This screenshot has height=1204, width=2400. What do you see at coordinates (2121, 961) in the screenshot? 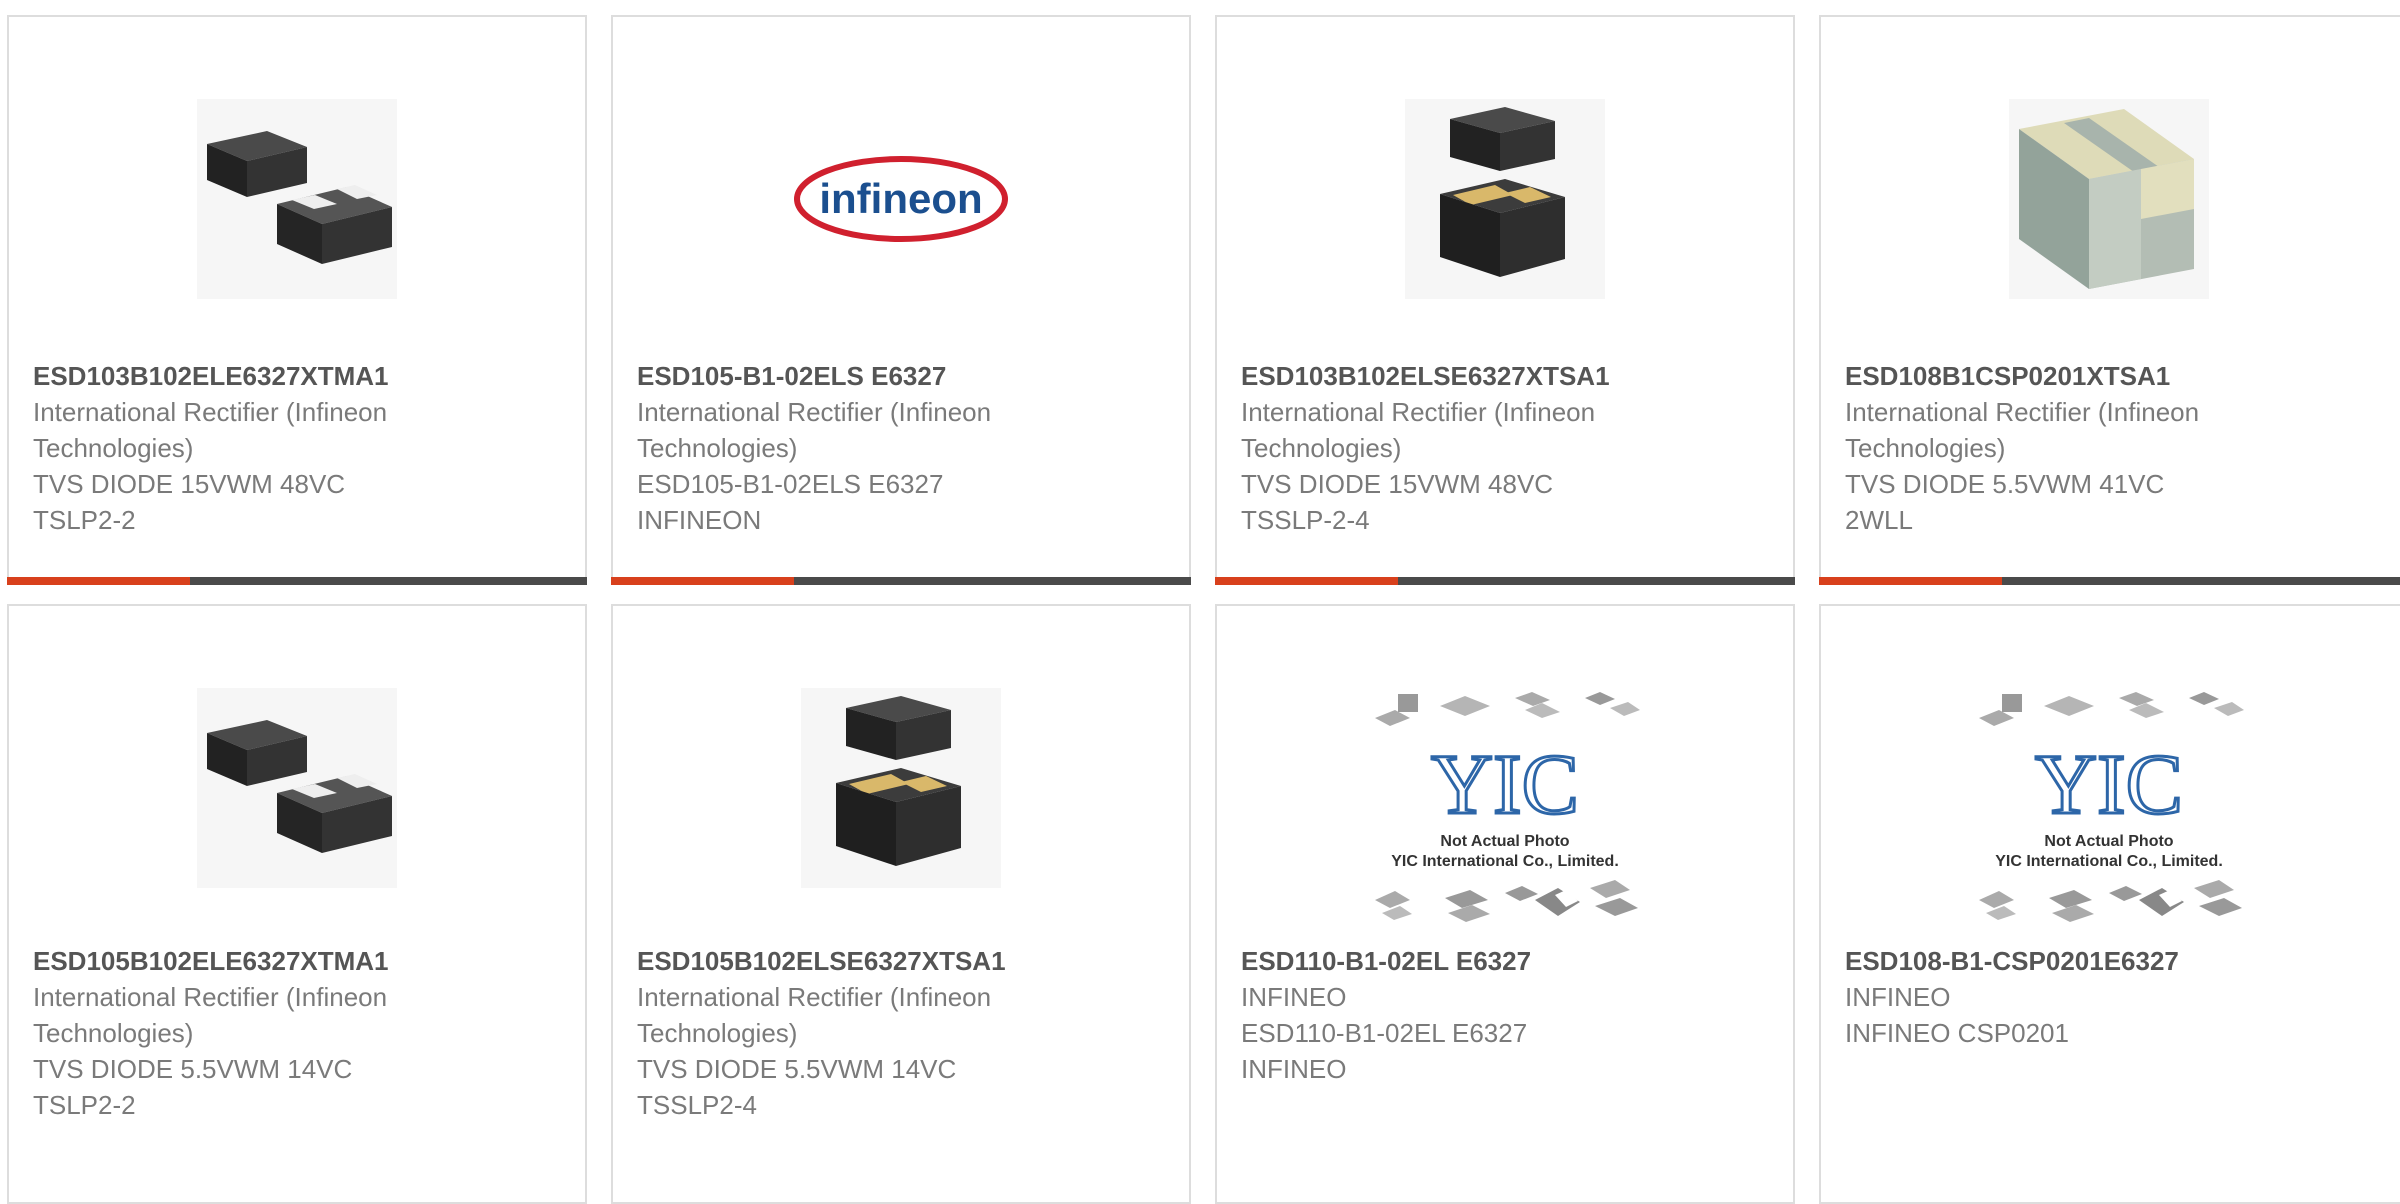
I see `part-number: ESD108-B1-CSP0201E6327` at bounding box center [2121, 961].